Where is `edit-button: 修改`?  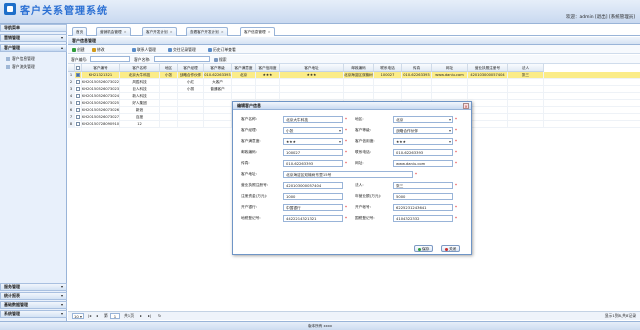 edit-button: 修改 is located at coordinates (98, 49).